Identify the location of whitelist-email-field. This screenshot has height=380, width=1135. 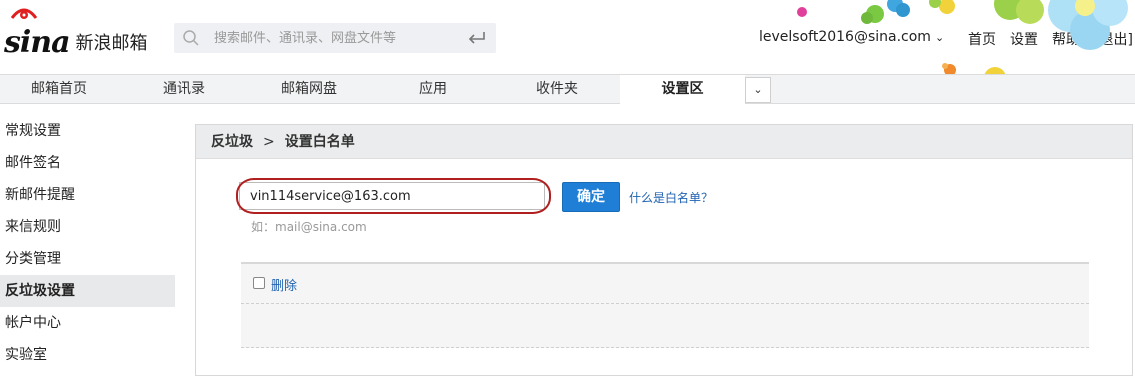
(392, 196).